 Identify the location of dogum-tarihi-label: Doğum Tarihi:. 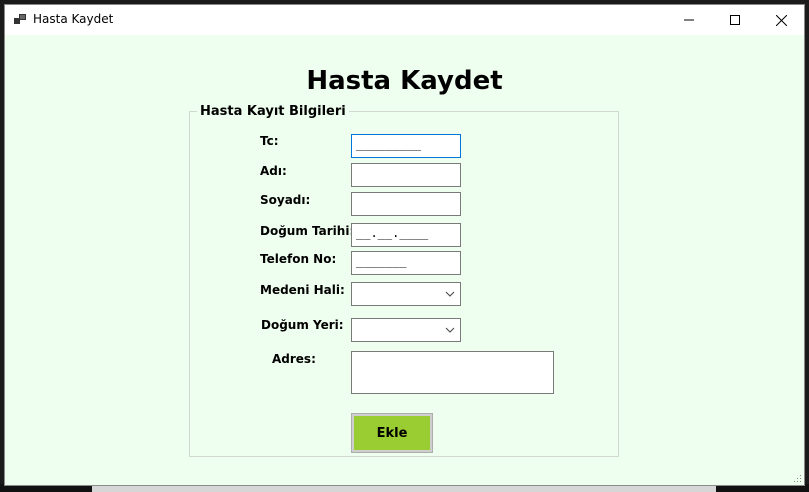
(307, 231).